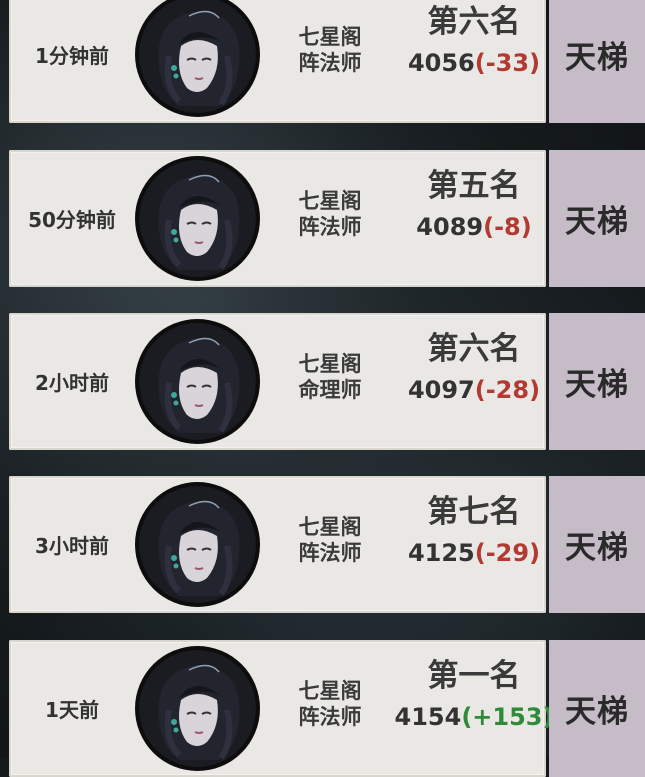 The width and height of the screenshot is (645, 777). Describe the element at coordinates (441, 553) in the screenshot. I see `score-value: 4125` at that location.